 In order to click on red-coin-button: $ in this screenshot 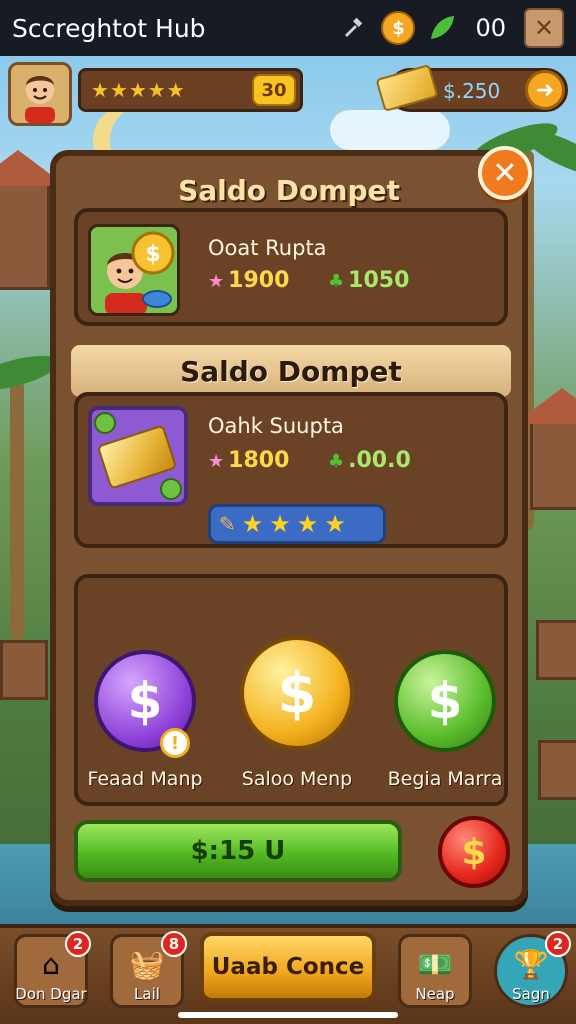, I will do `click(474, 852)`.